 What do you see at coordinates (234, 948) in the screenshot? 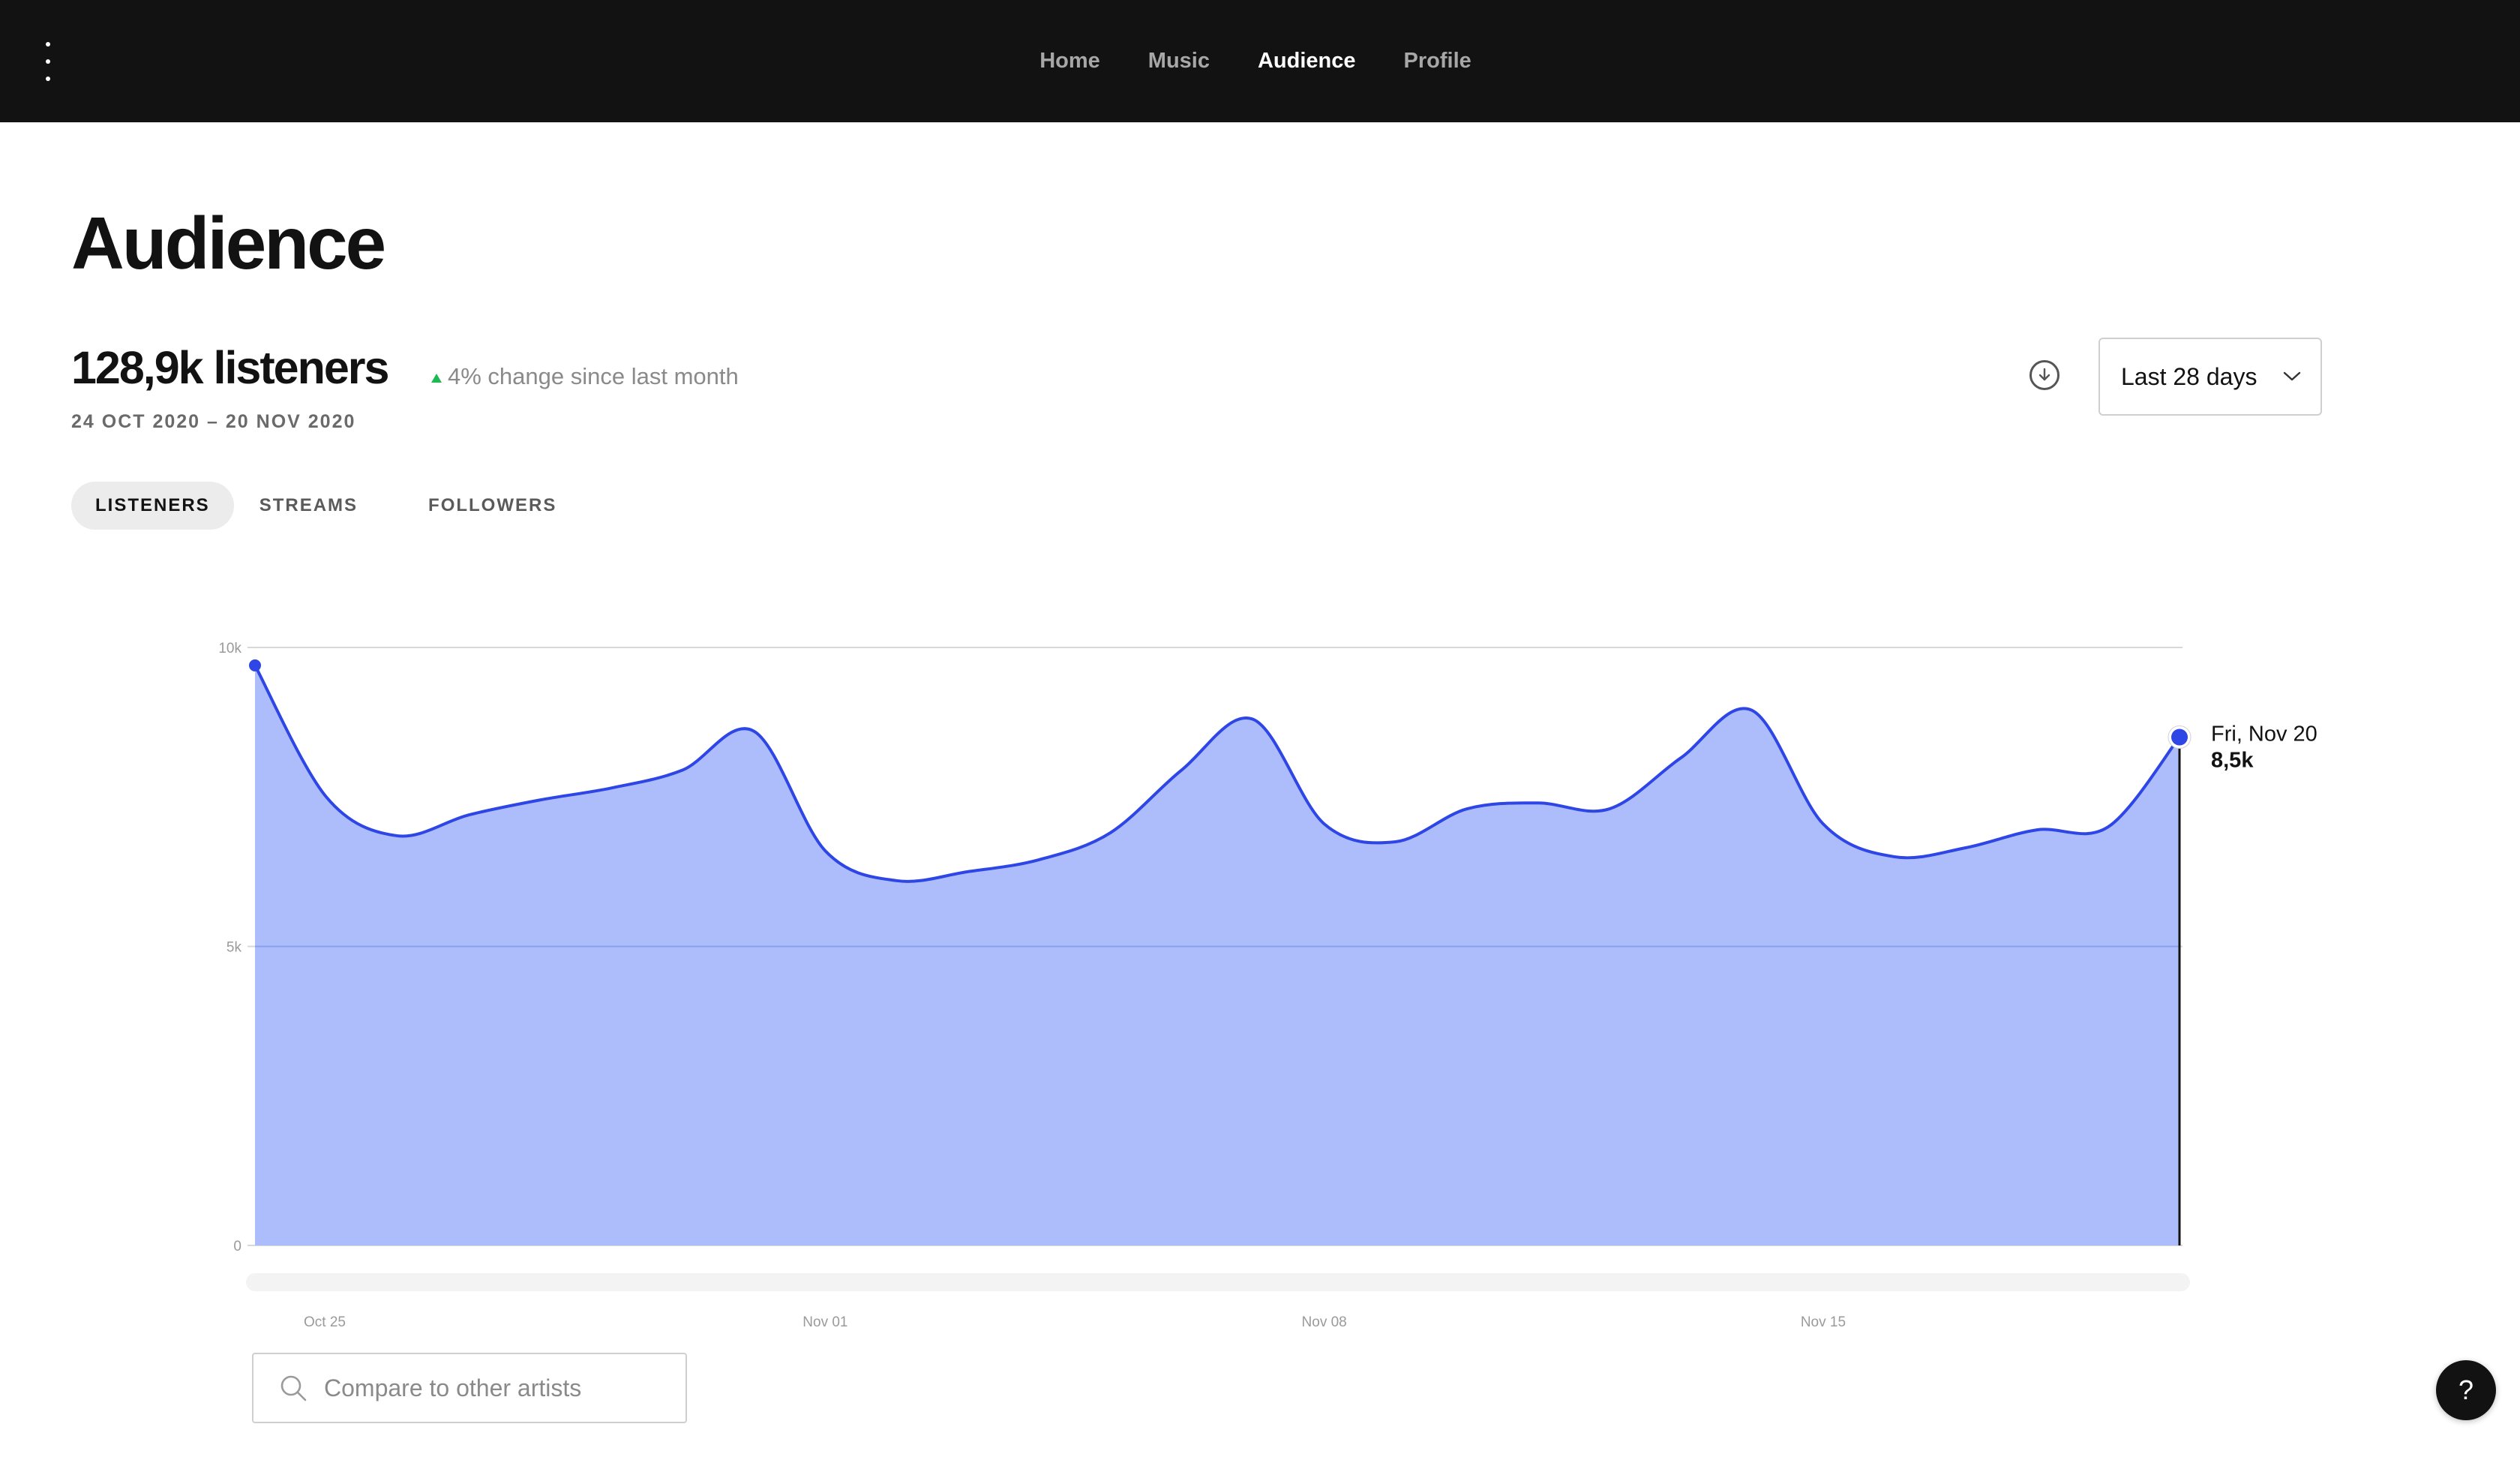
I see `y-tick-label: 5k` at bounding box center [234, 948].